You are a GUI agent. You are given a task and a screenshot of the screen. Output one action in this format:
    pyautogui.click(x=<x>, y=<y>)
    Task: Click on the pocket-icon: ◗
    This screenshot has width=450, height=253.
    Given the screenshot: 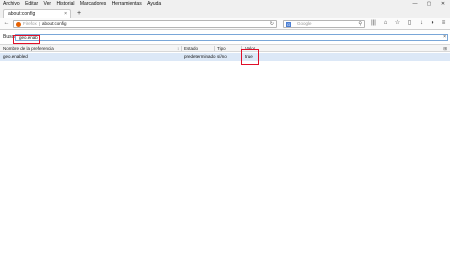 What is the action you would take?
    pyautogui.click(x=432, y=23)
    